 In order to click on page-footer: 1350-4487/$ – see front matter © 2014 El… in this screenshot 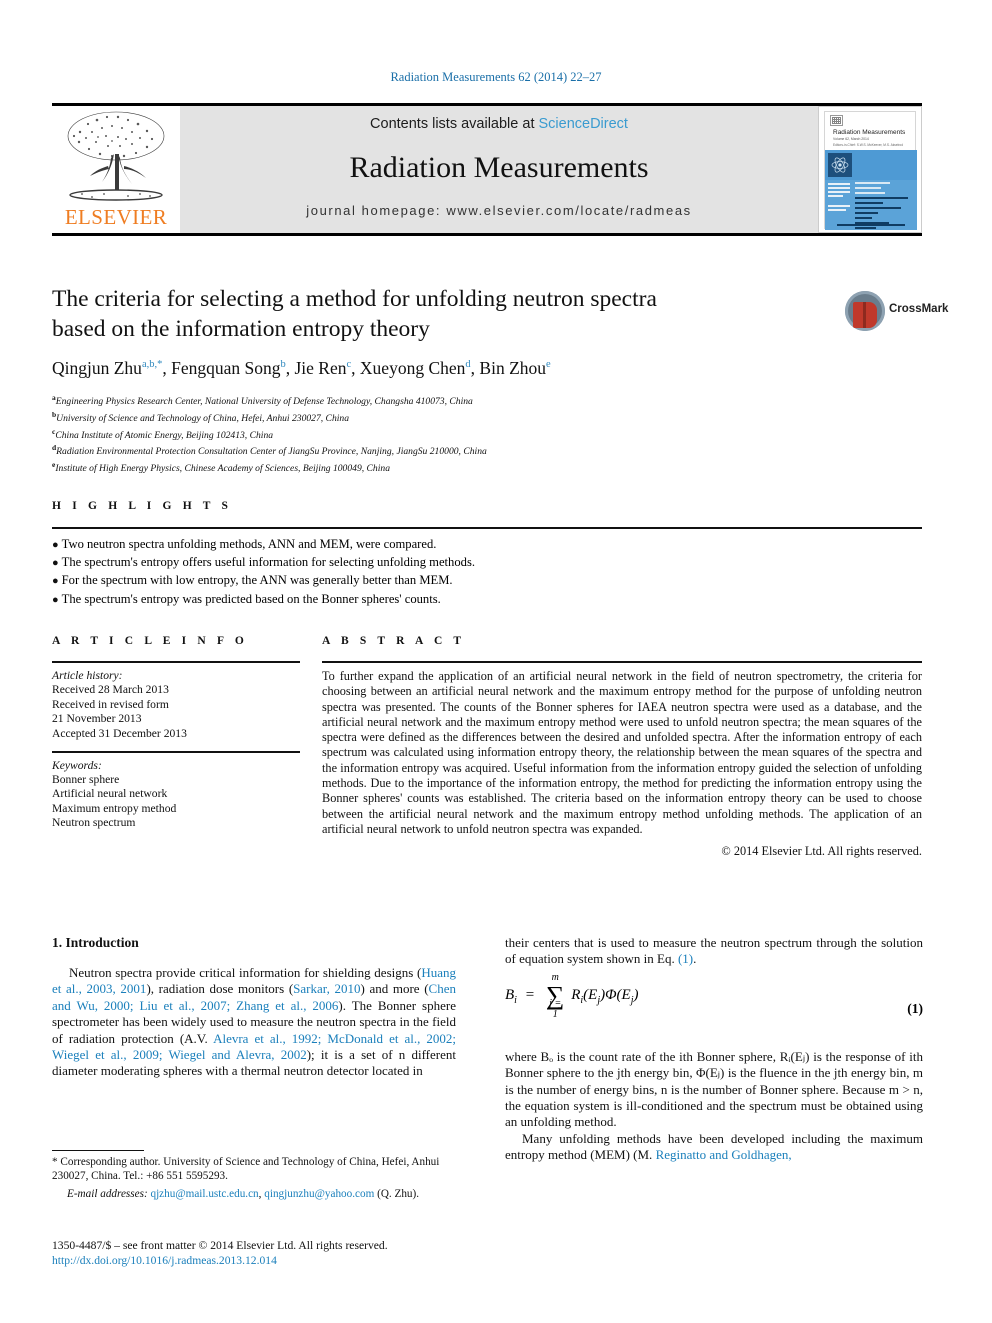, I will do `click(352, 1253)`.